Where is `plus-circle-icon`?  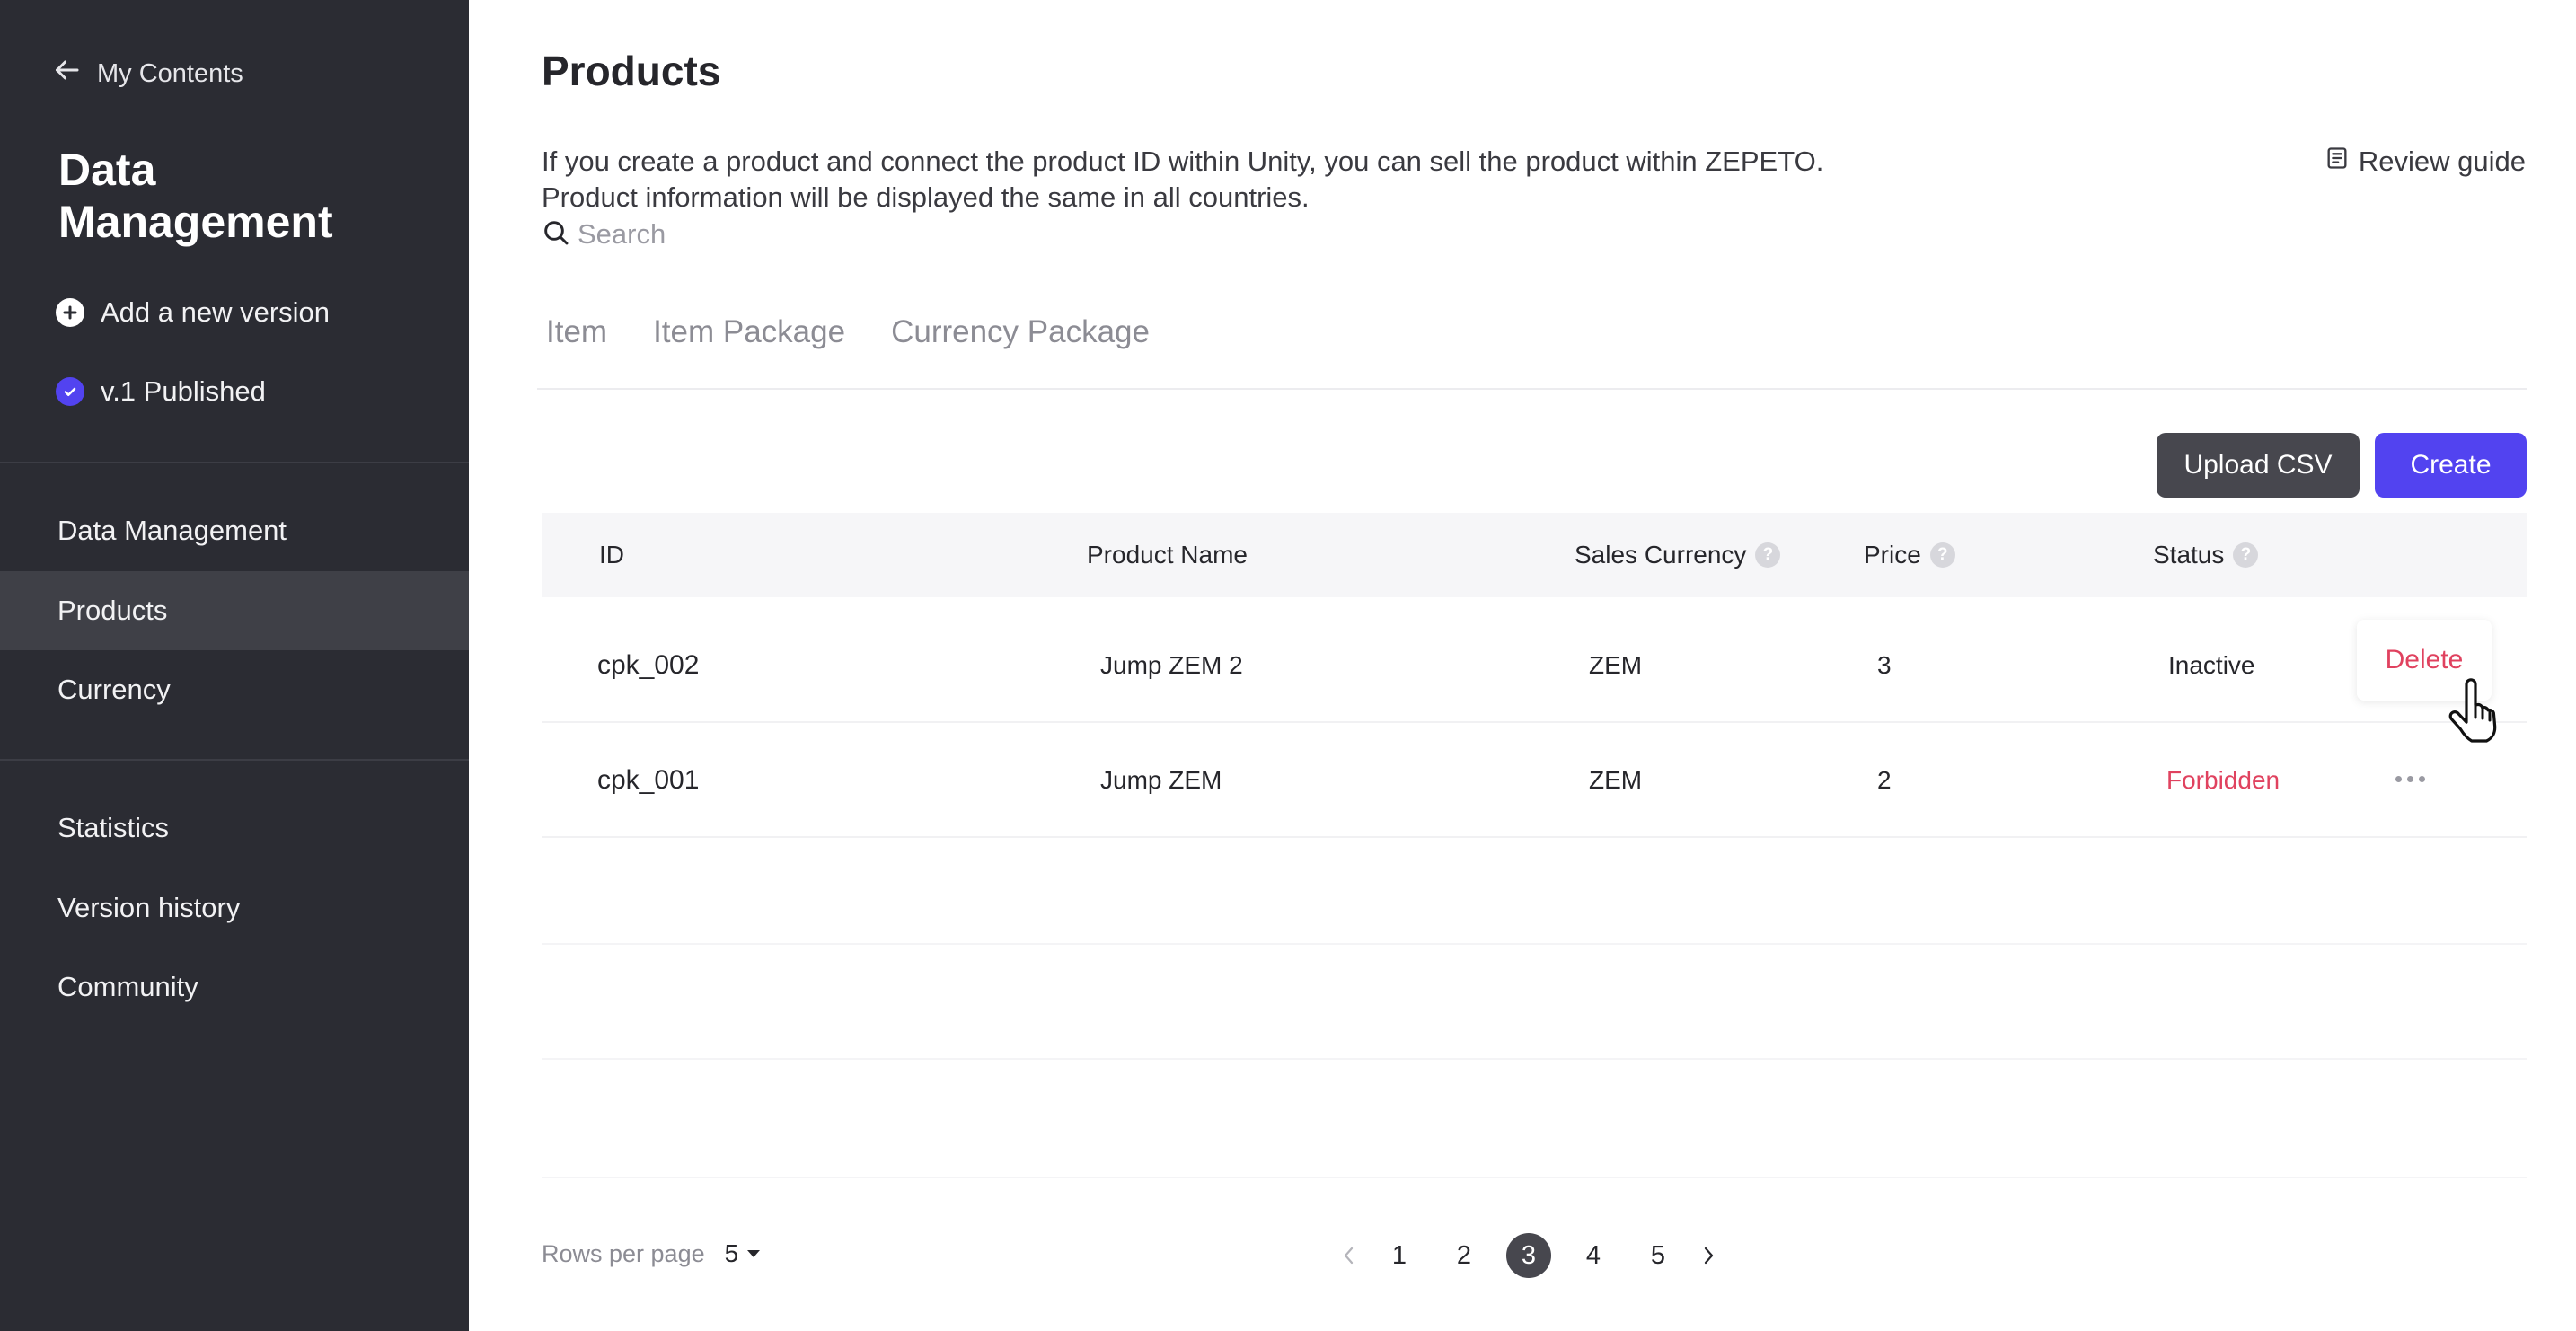 plus-circle-icon is located at coordinates (70, 312).